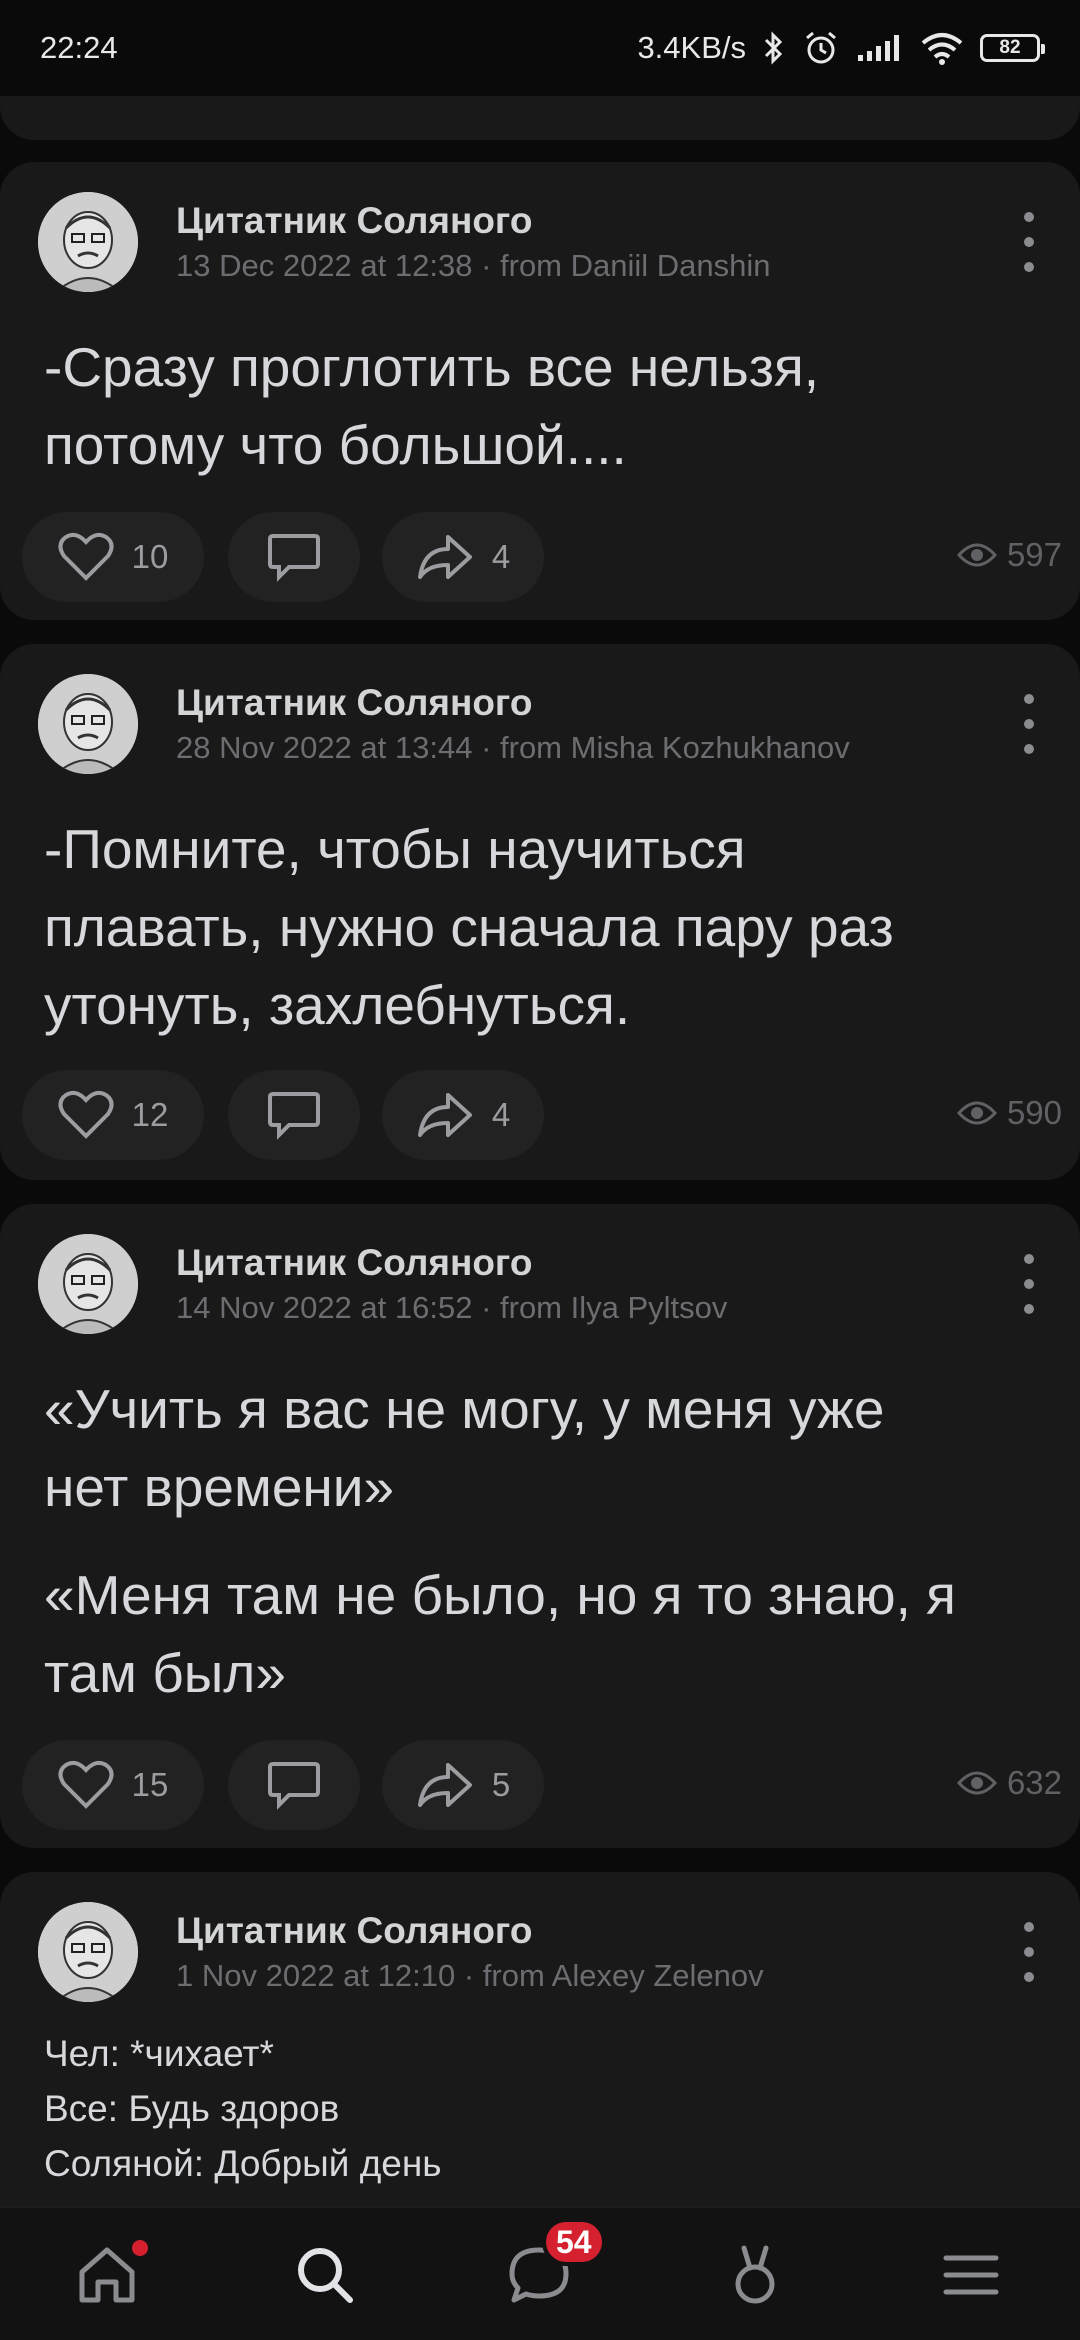 This screenshot has height=2340, width=1080. What do you see at coordinates (150, 1784) in the screenshot?
I see `likes-count: 15` at bounding box center [150, 1784].